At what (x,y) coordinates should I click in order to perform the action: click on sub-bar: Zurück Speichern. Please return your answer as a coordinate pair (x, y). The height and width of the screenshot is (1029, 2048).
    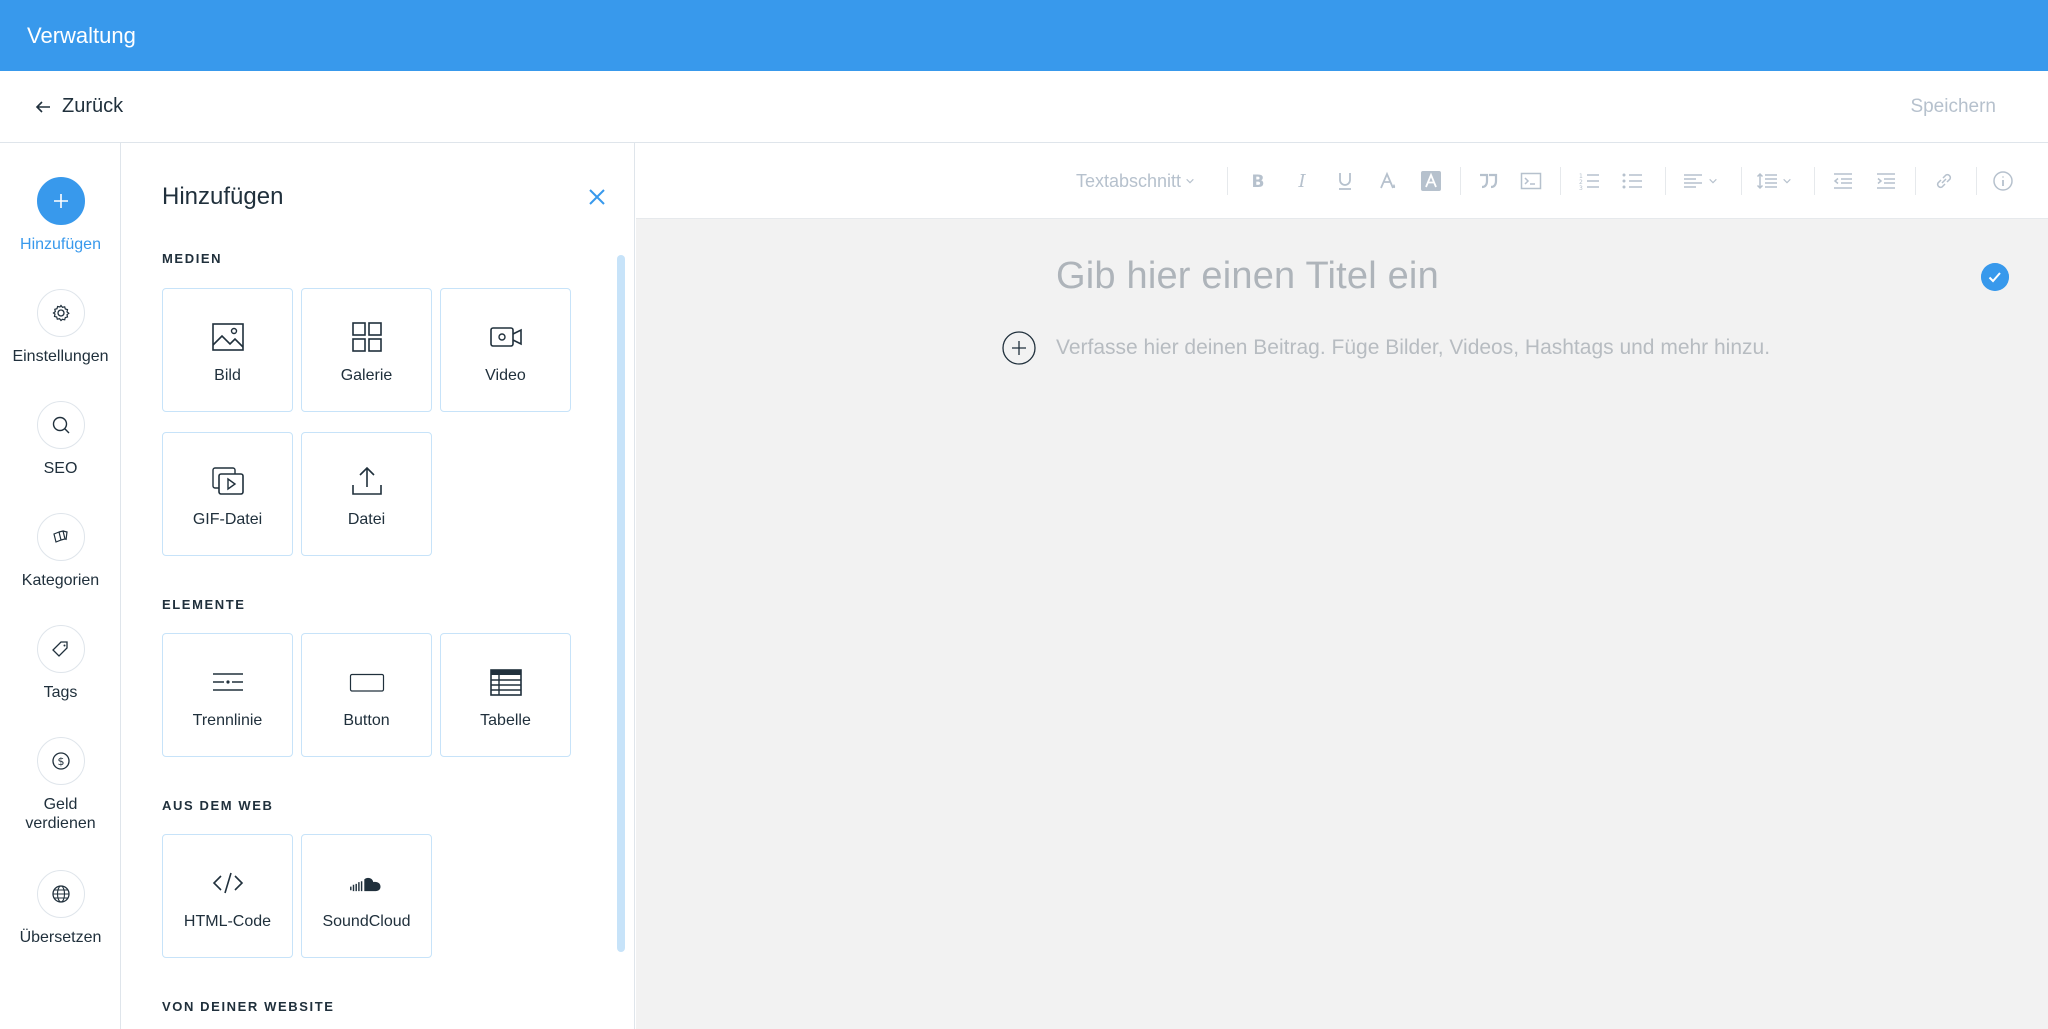
    Looking at the image, I should click on (1024, 107).